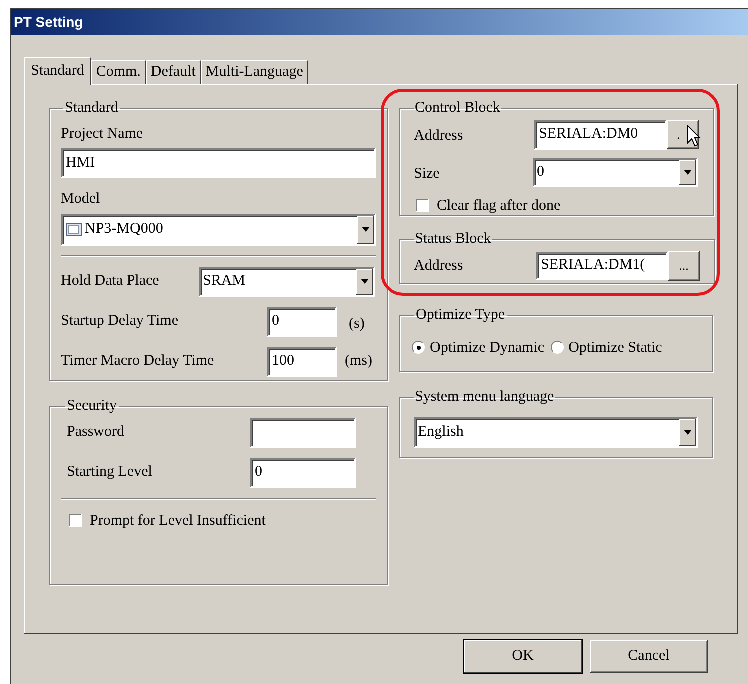 The width and height of the screenshot is (748, 684). What do you see at coordinates (173, 72) in the screenshot?
I see `tab: Default` at bounding box center [173, 72].